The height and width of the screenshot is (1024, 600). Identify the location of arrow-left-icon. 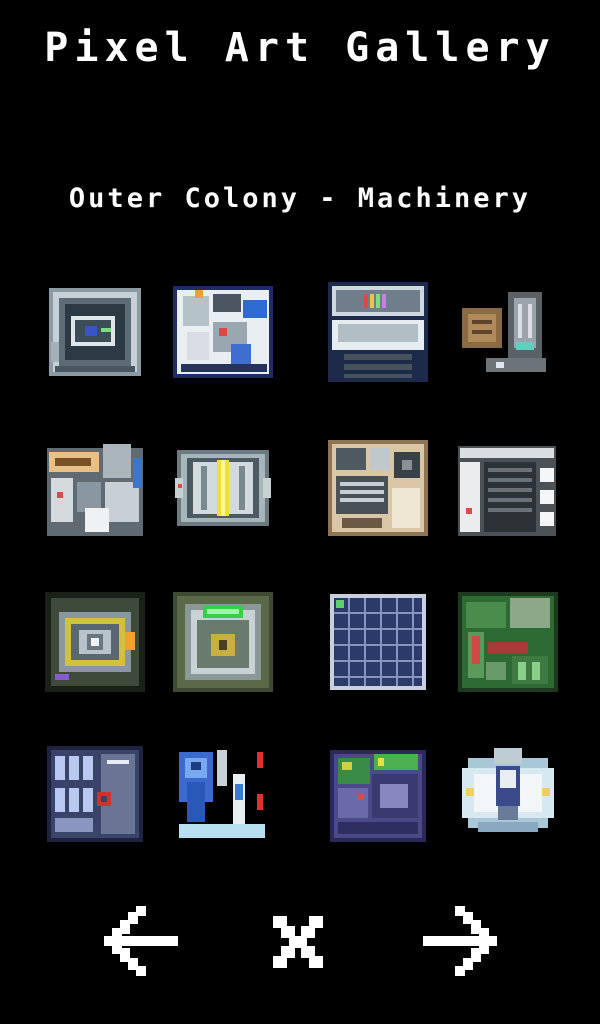
(141, 941).